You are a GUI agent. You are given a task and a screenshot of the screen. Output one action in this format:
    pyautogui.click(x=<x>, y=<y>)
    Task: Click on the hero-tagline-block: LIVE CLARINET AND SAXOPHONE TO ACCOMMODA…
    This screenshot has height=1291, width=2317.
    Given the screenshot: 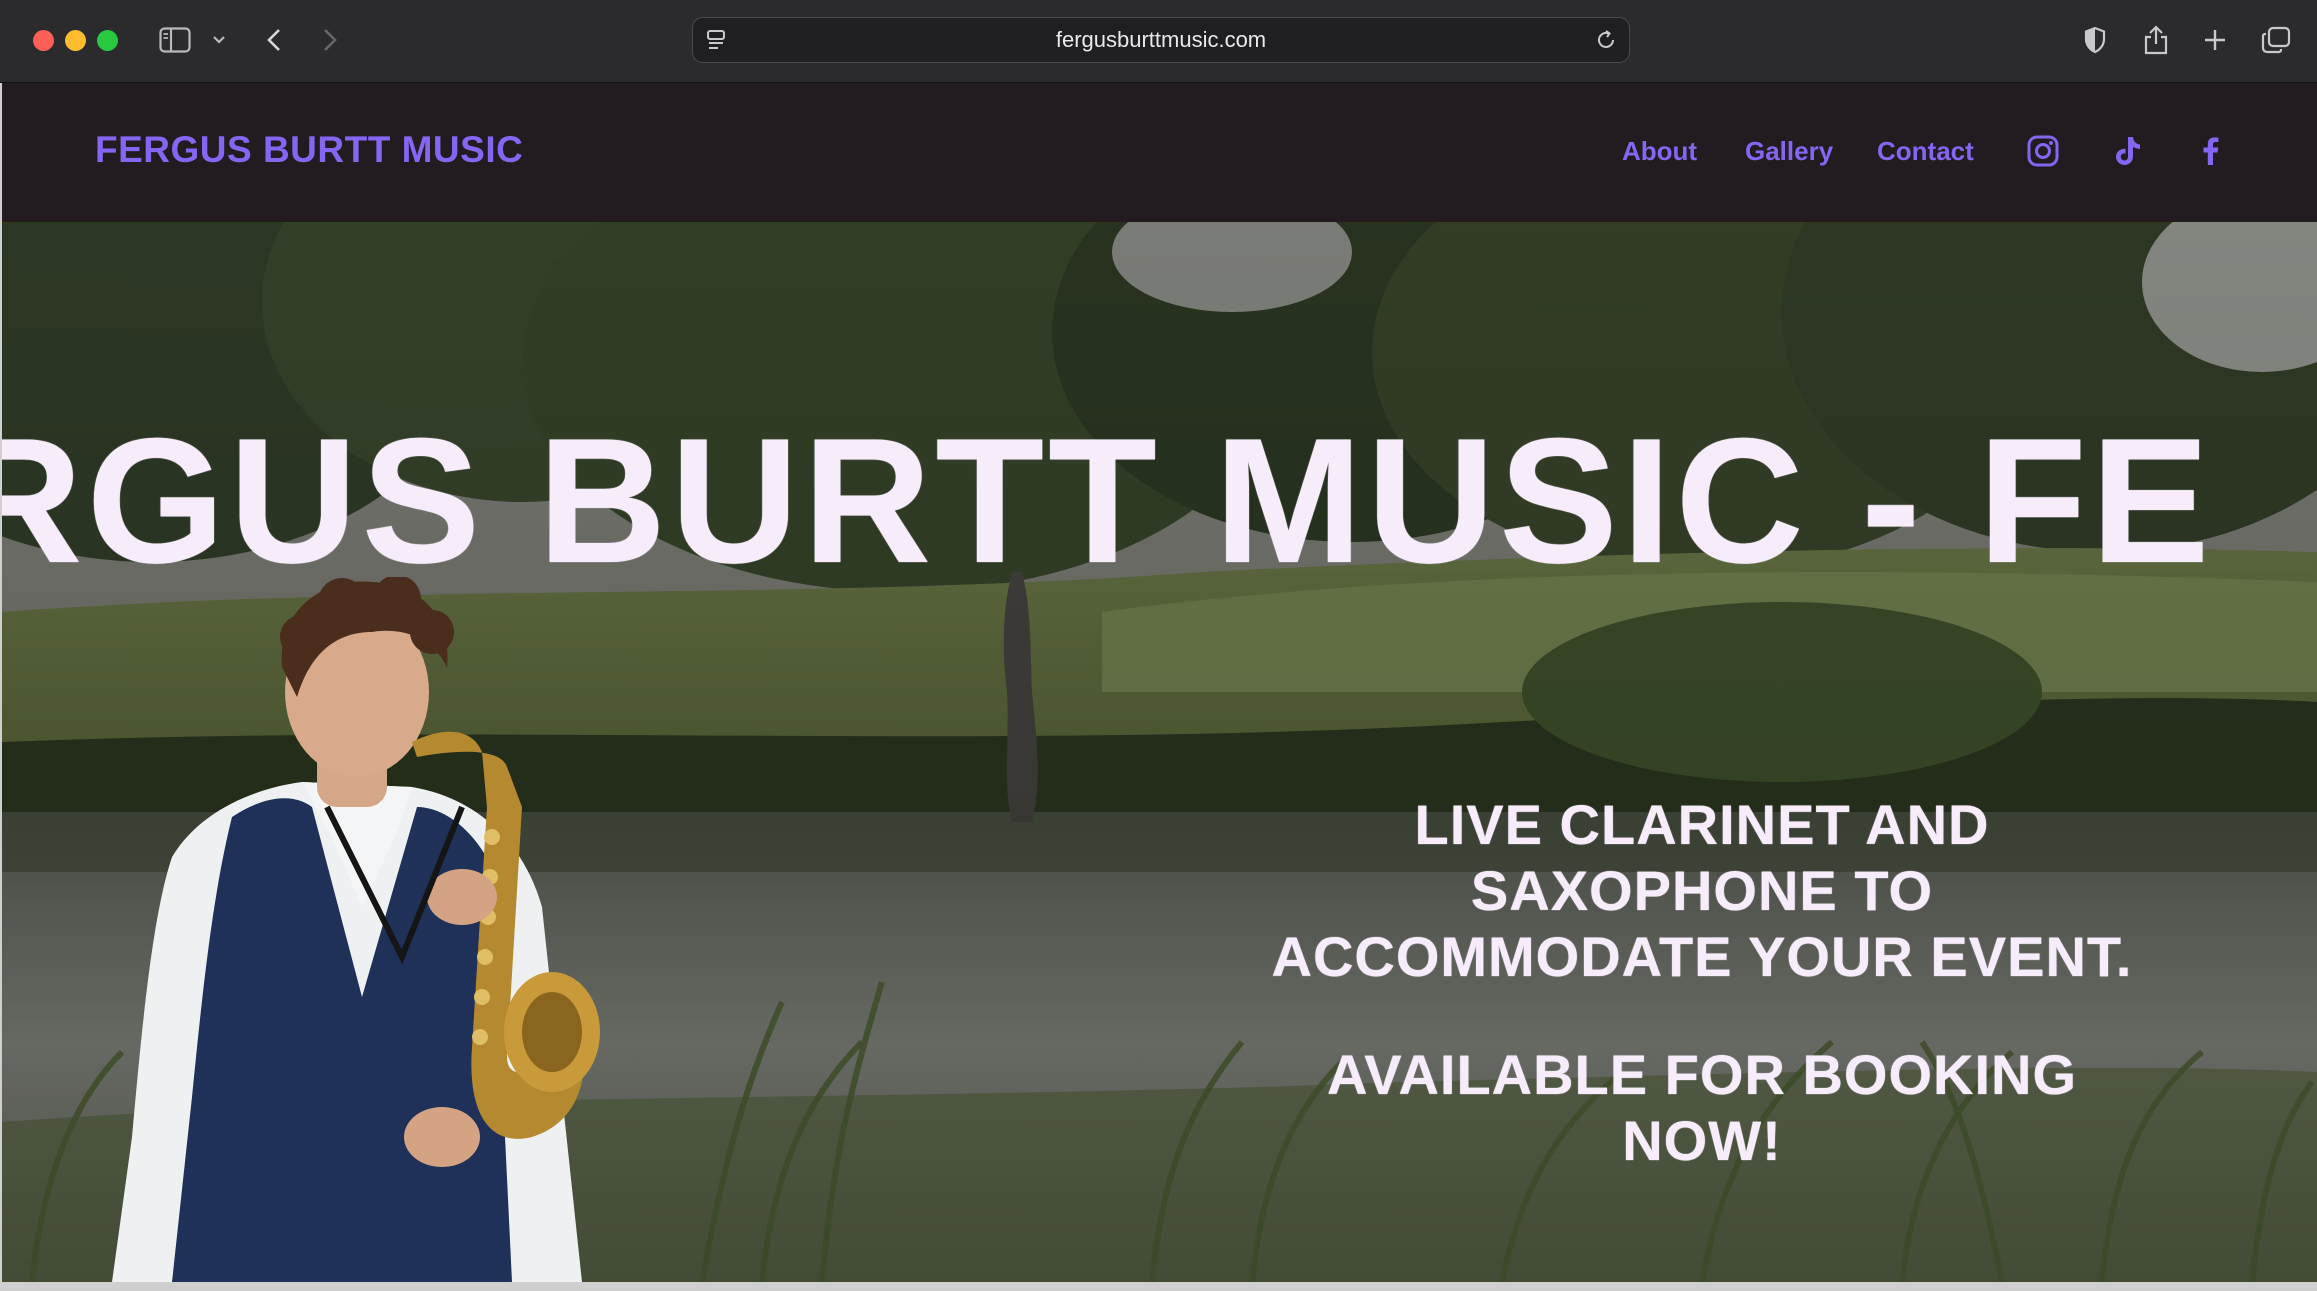 What is the action you would take?
    pyautogui.click(x=1702, y=983)
    